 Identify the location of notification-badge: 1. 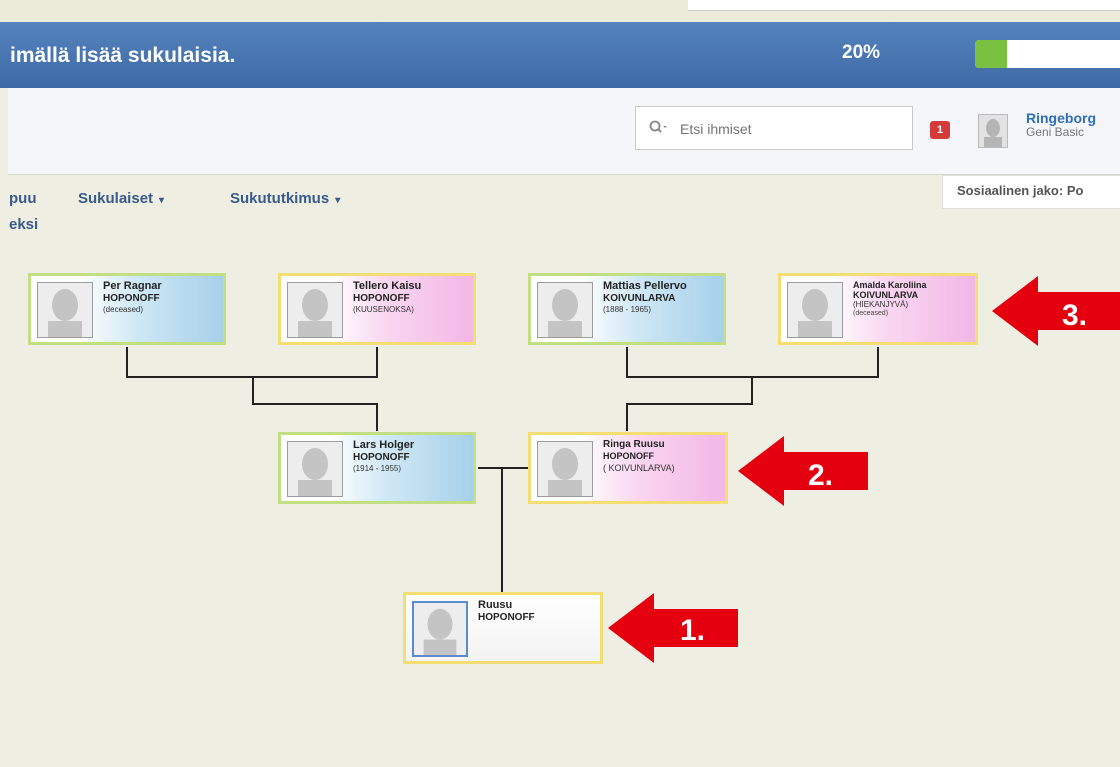
(940, 130).